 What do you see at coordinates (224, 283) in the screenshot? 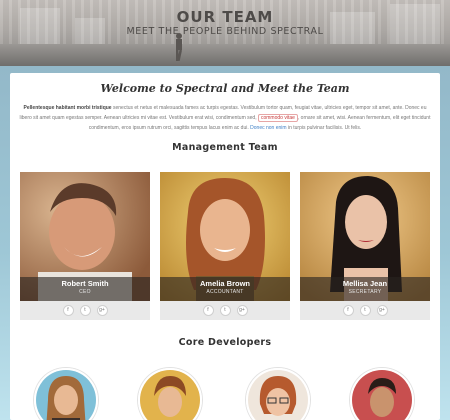
I see `member-name: Amelia Brown` at bounding box center [224, 283].